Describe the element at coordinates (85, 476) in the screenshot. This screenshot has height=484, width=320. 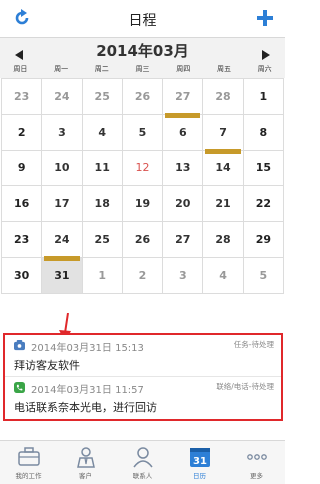
I see `nav-label: 客户` at that location.